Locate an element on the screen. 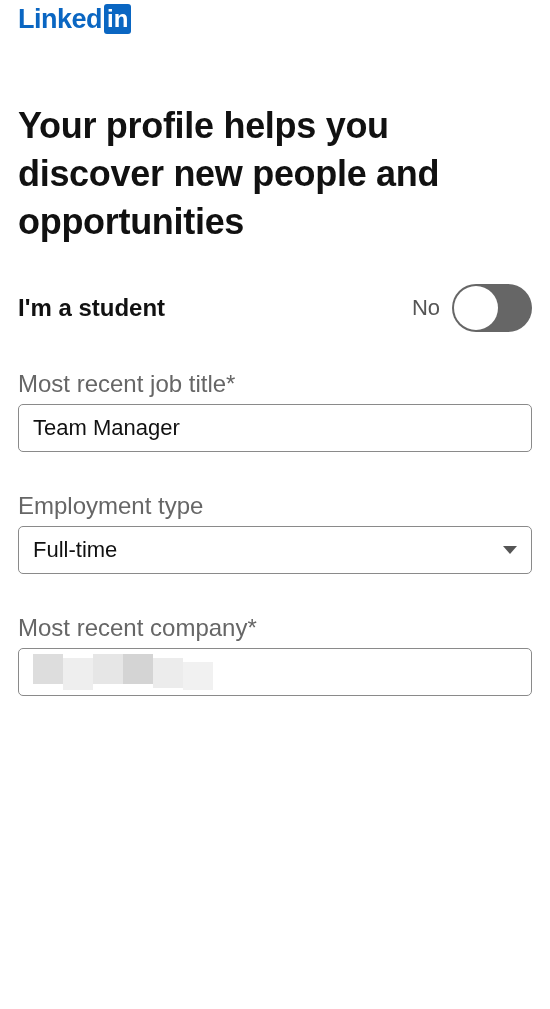 The width and height of the screenshot is (550, 1009). student-label: I'm a student is located at coordinates (92, 308).